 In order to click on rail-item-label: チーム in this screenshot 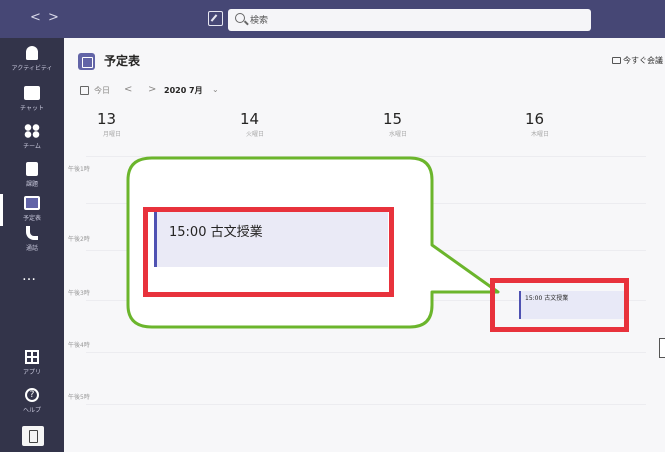, I will do `click(32, 146)`.